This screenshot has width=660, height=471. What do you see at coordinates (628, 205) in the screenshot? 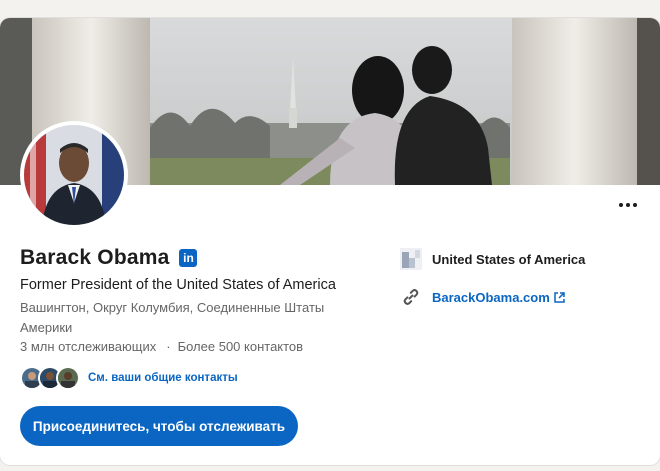
I see `more-options-button` at bounding box center [628, 205].